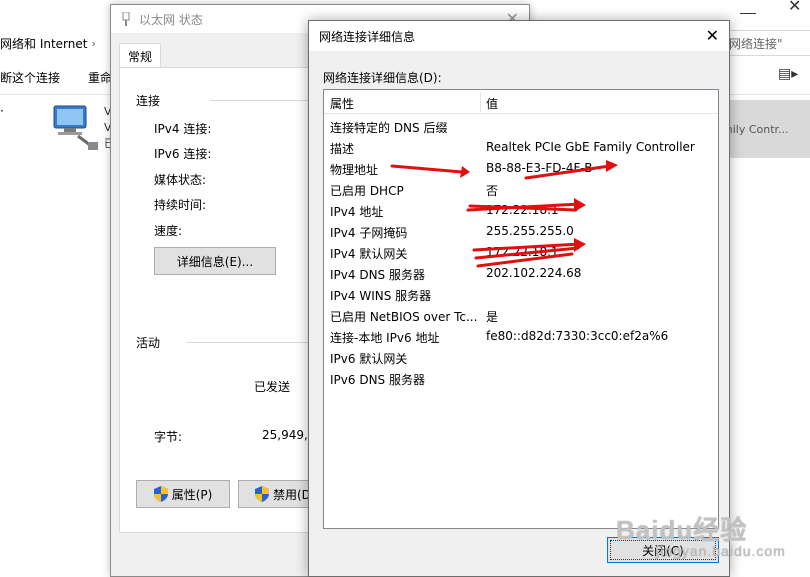  What do you see at coordinates (93, 43) in the screenshot?
I see `chevron-right-icon: ›` at bounding box center [93, 43].